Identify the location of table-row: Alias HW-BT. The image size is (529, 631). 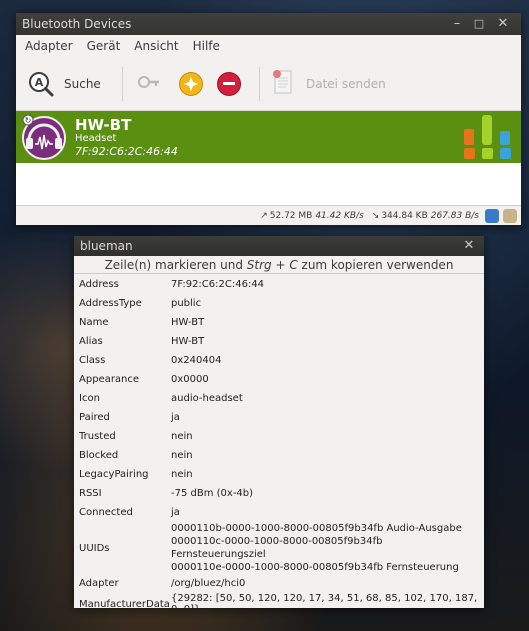
(279, 341).